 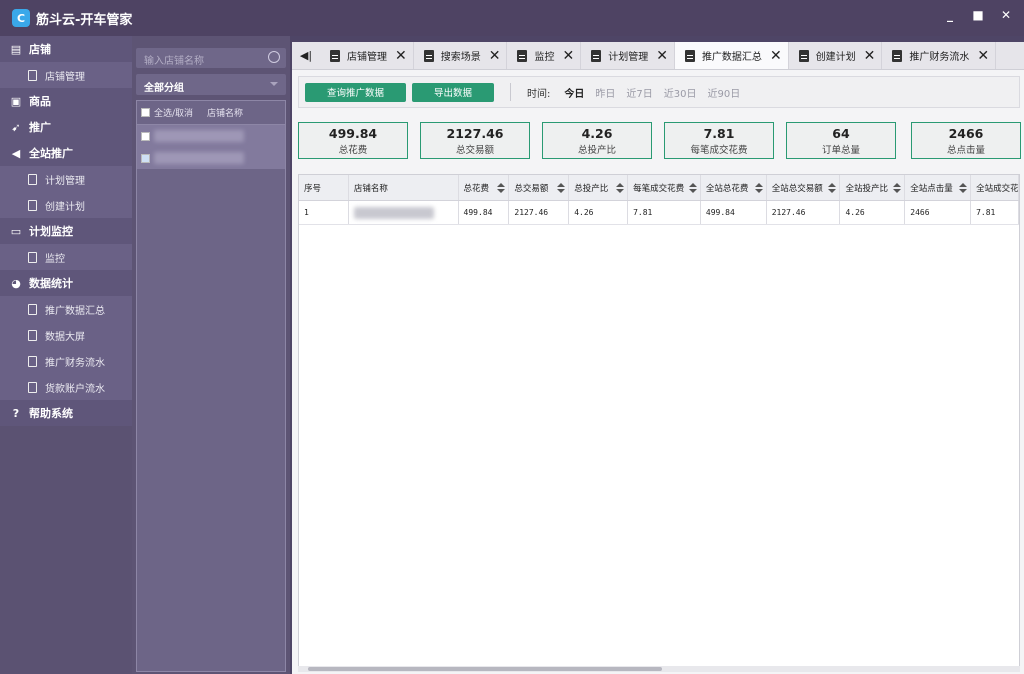 I want to click on col-header-site-cost-per-order: 全站成交花, so click(x=995, y=187).